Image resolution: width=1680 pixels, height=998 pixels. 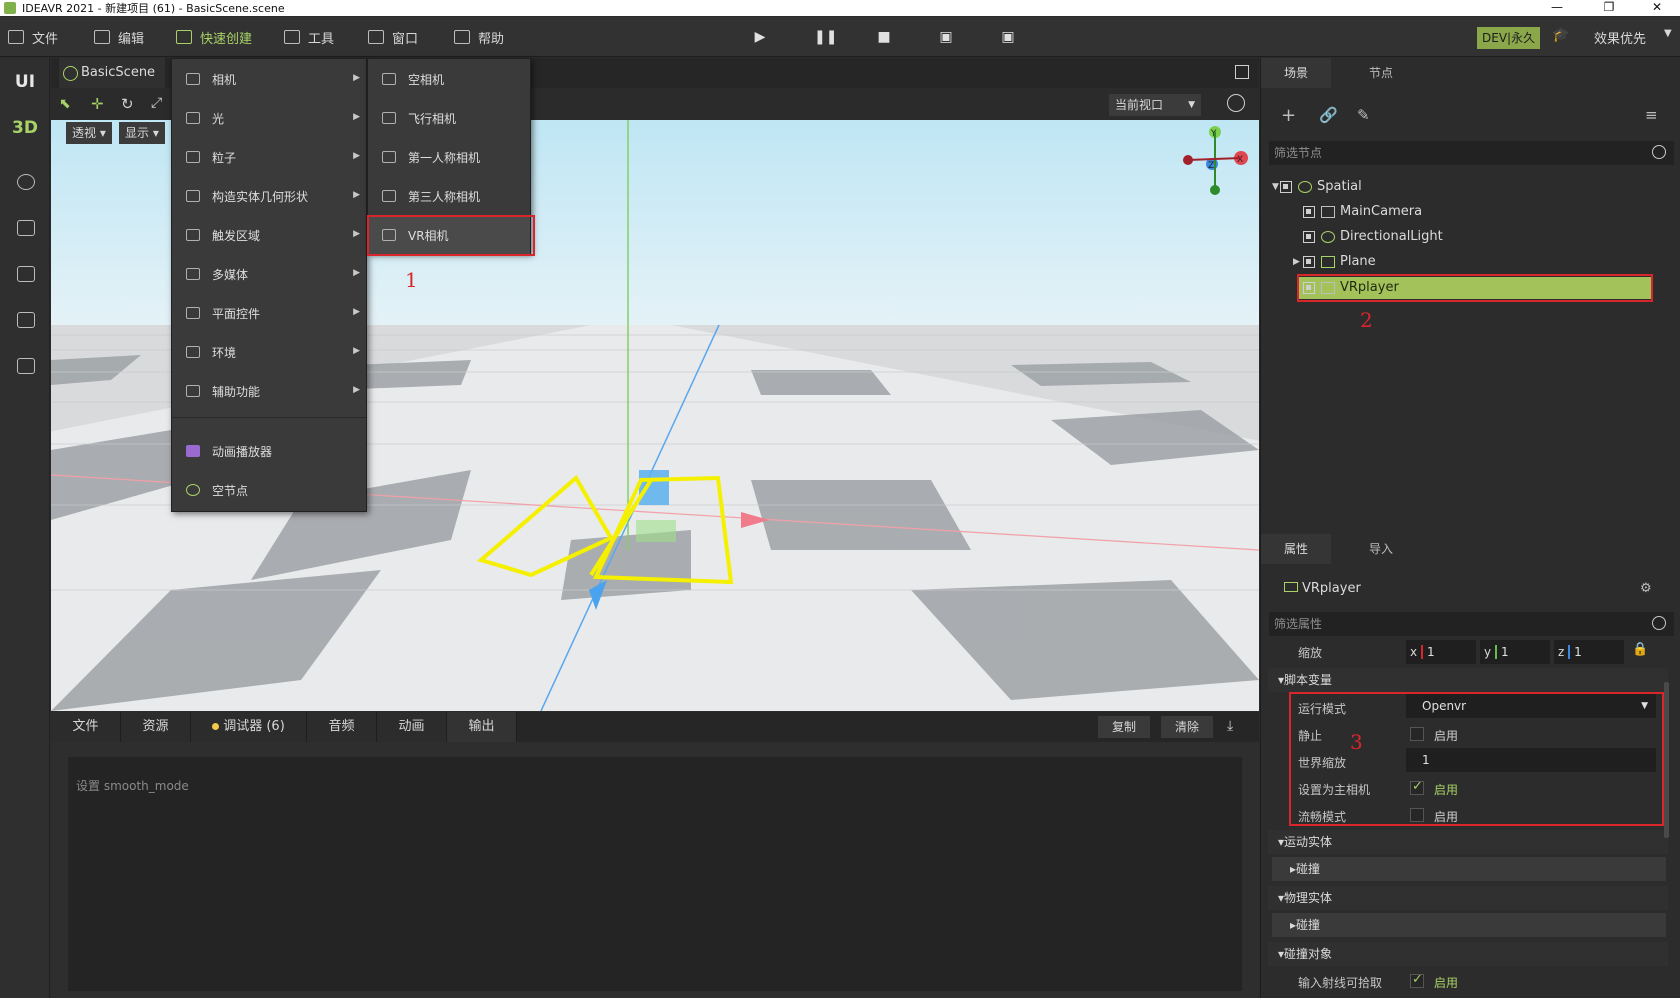 I want to click on add-node-icon: +, so click(x=1288, y=115).